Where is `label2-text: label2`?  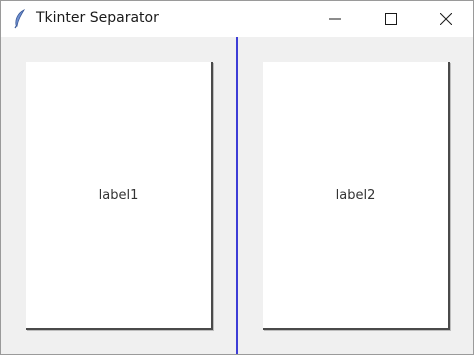 label2-text: label2 is located at coordinates (355, 195).